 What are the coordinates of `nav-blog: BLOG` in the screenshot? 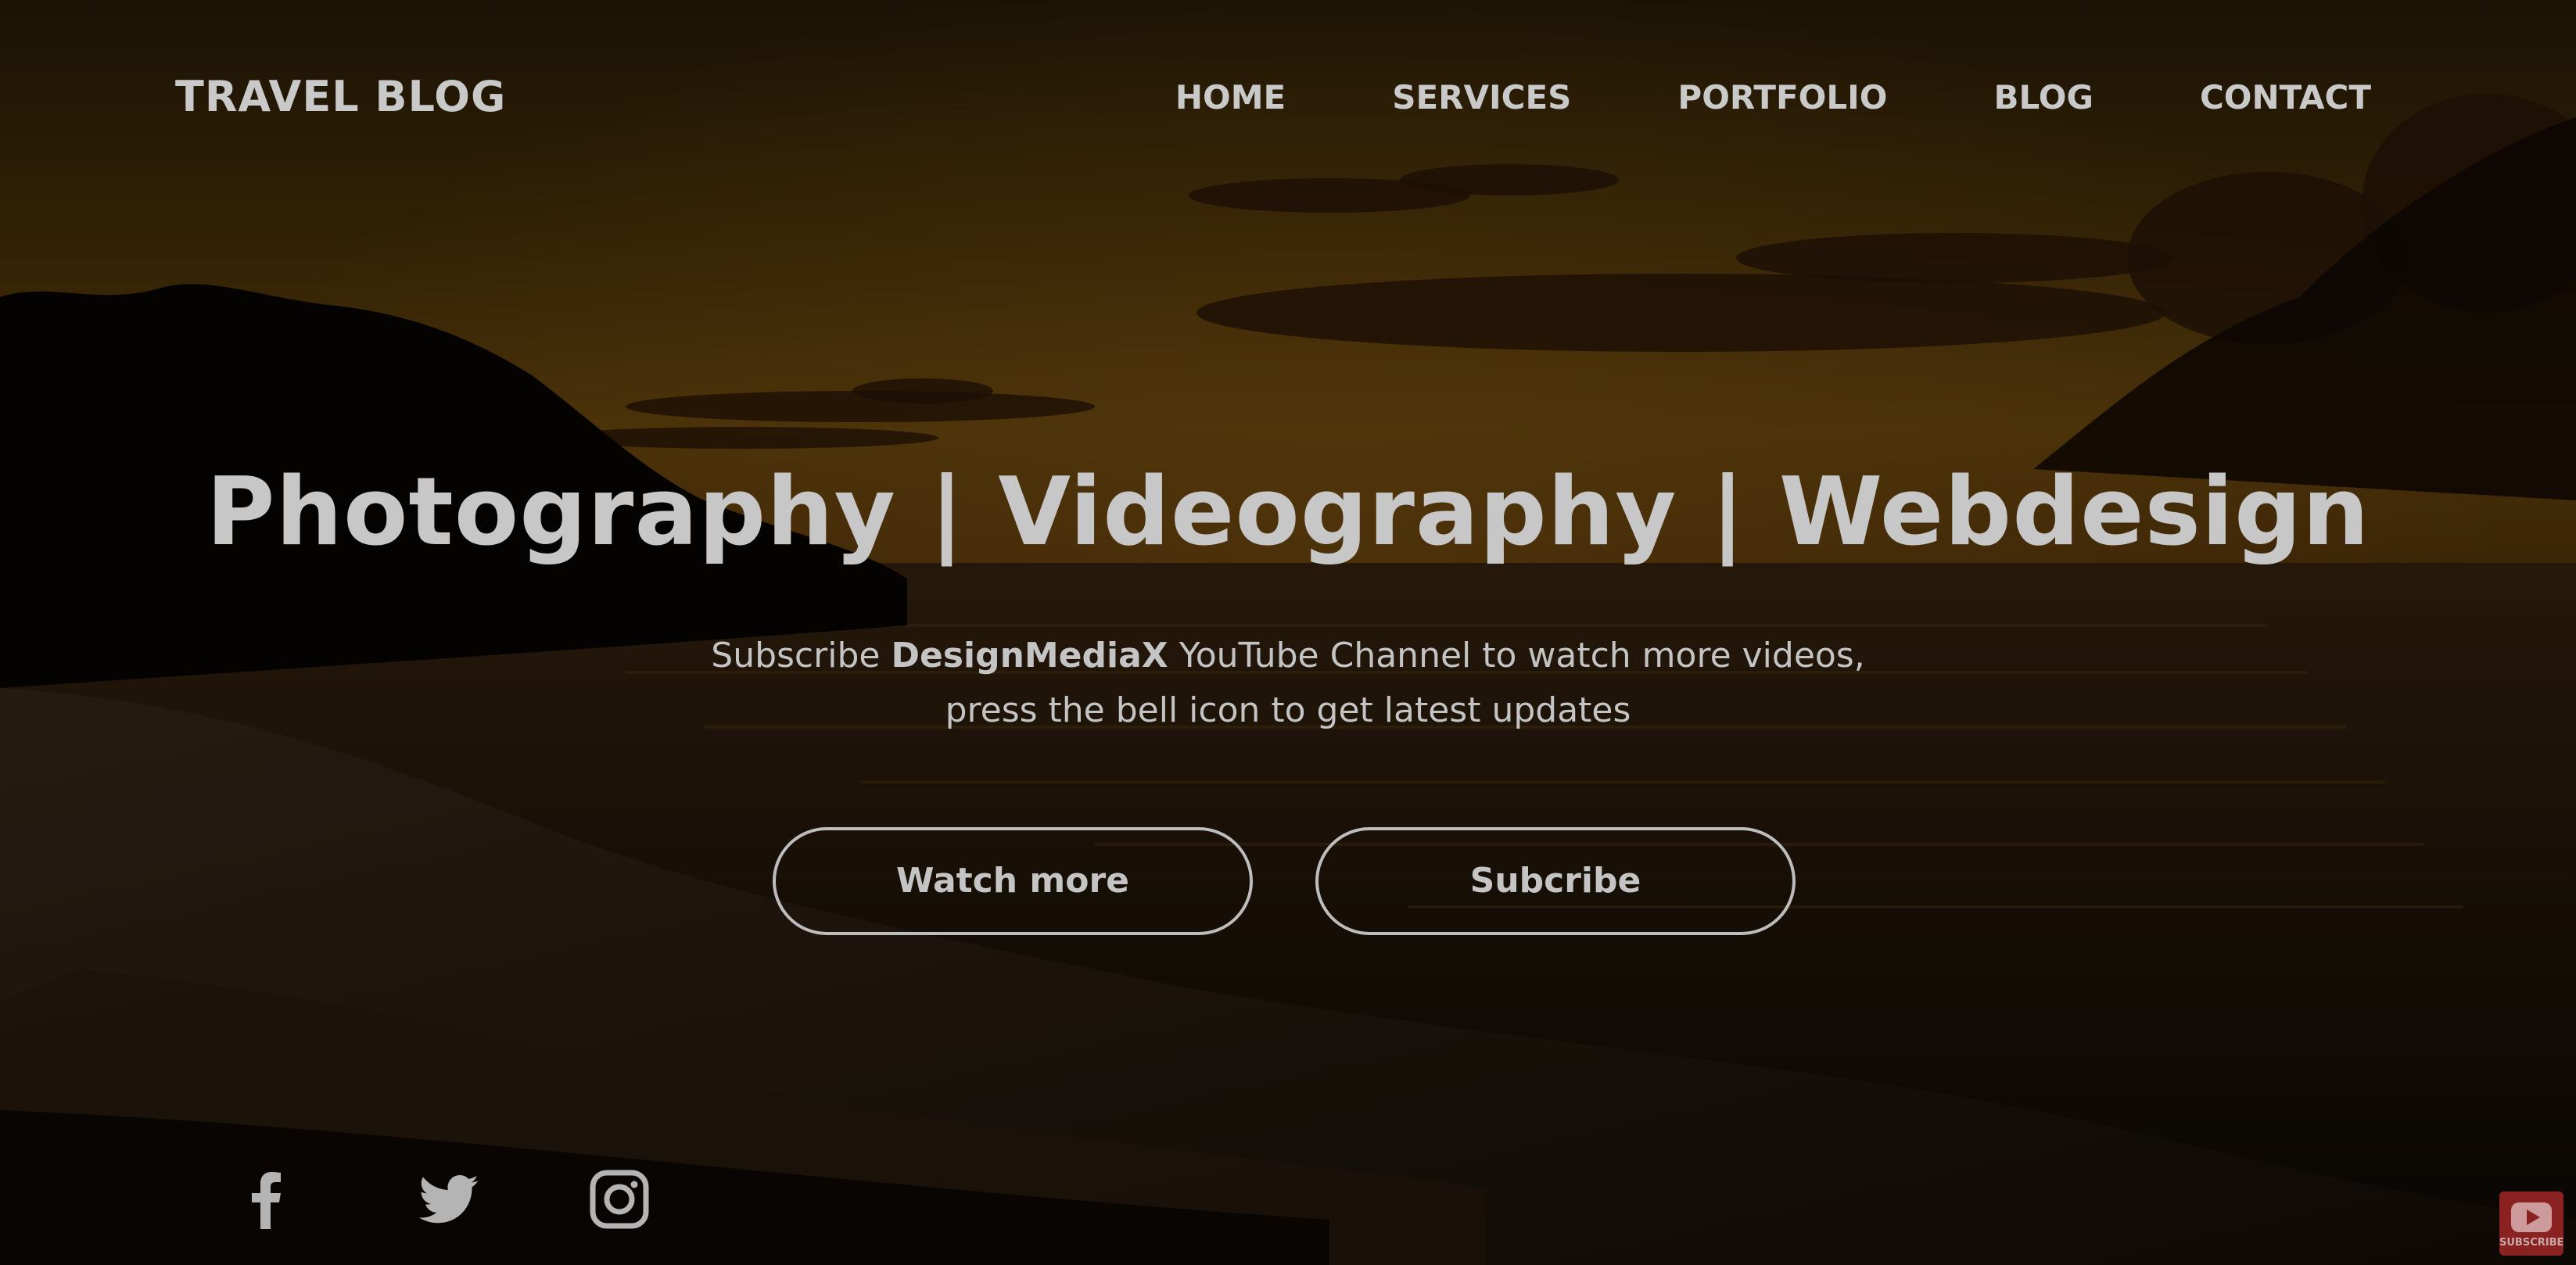 It's located at (2043, 97).